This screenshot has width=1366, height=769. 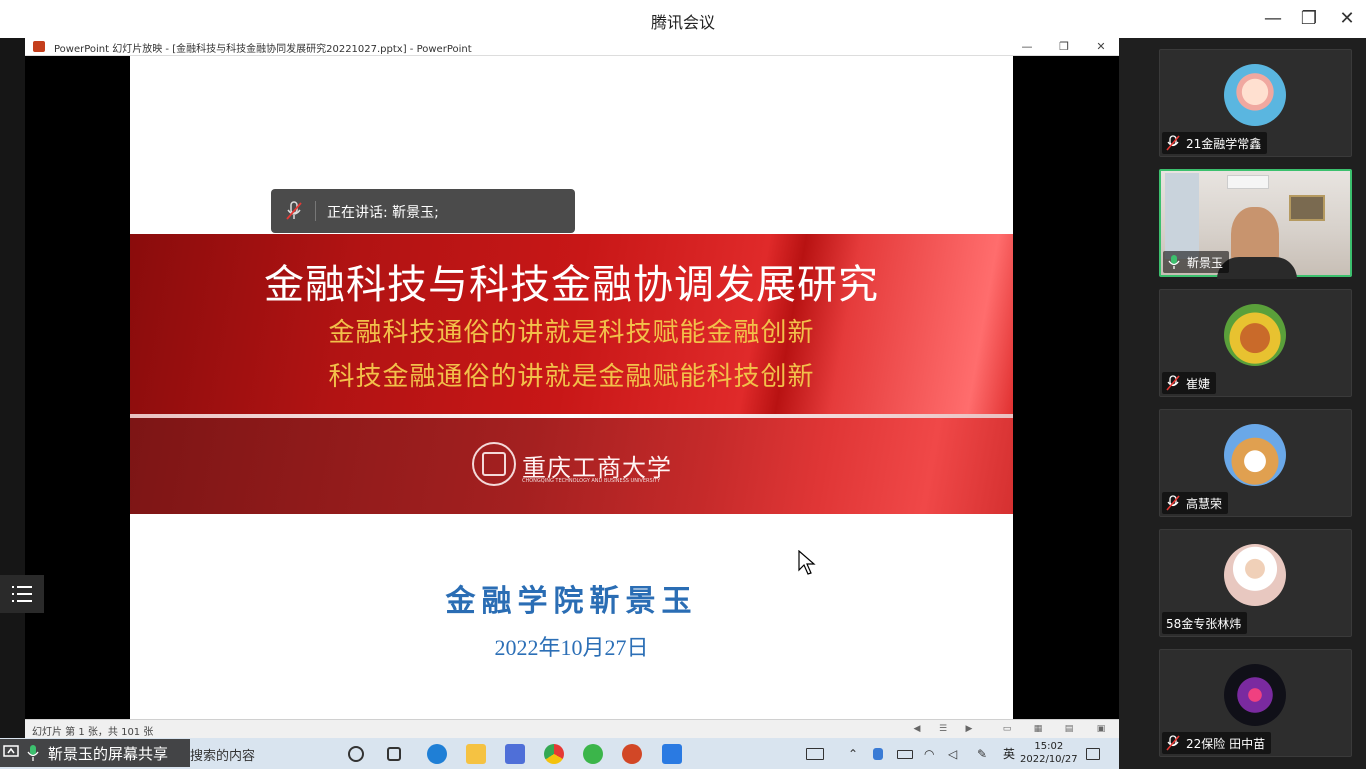 What do you see at coordinates (682, 22) in the screenshot?
I see `meeting-title: 腾讯会议` at bounding box center [682, 22].